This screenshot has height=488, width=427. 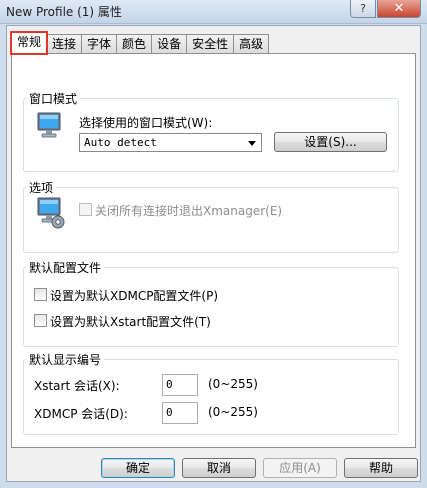 What do you see at coordinates (169, 43) in the screenshot?
I see `tab-device: 设备` at bounding box center [169, 43].